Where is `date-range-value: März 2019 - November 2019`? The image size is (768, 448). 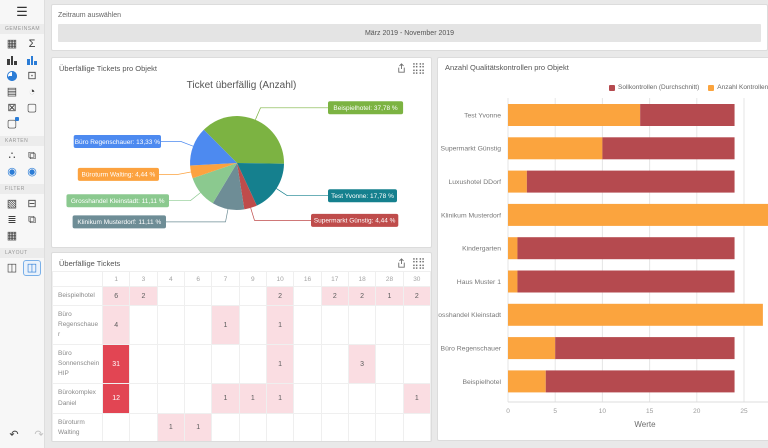 date-range-value: März 2019 - November 2019 is located at coordinates (409, 33).